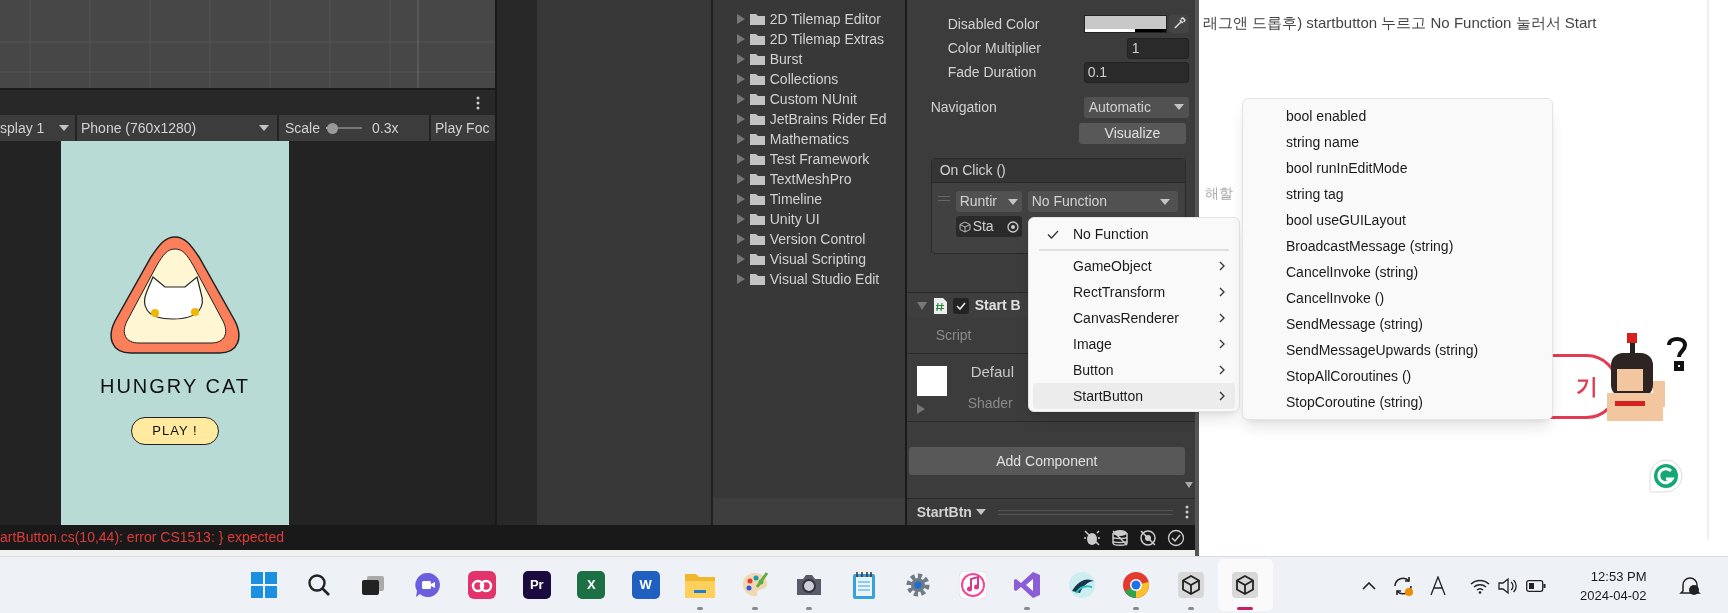 The image size is (1728, 613). Describe the element at coordinates (1136, 585) in the screenshot. I see `browser-icon` at that location.